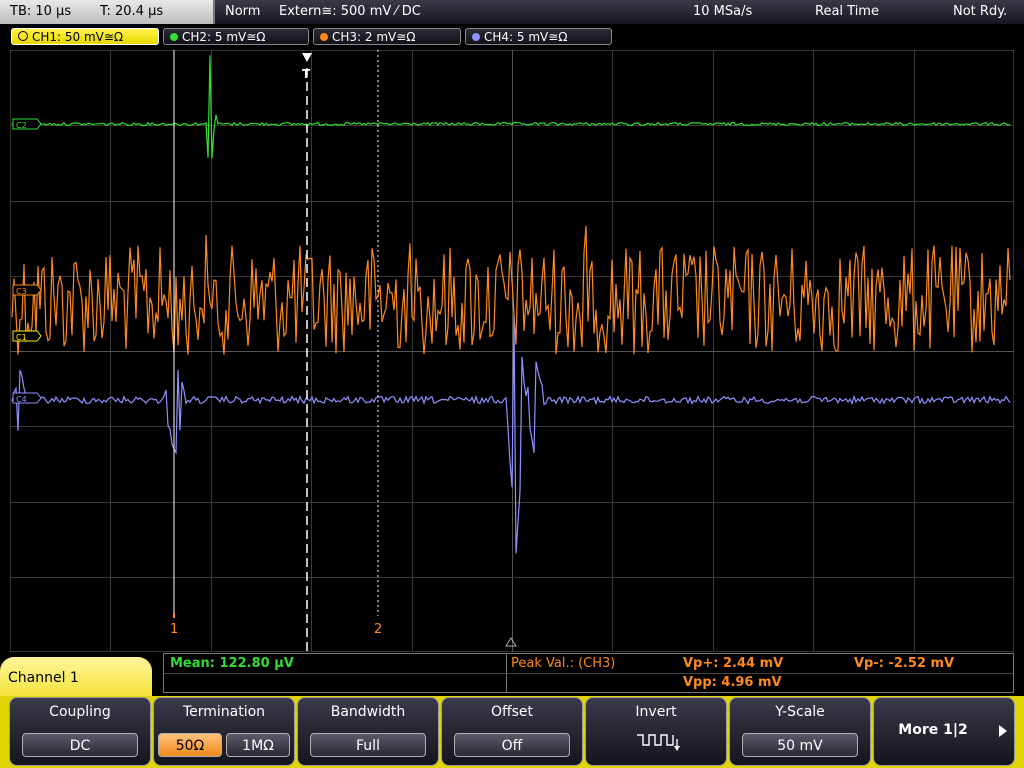 This screenshot has width=1024, height=768. I want to click on divider, so click(588, 673).